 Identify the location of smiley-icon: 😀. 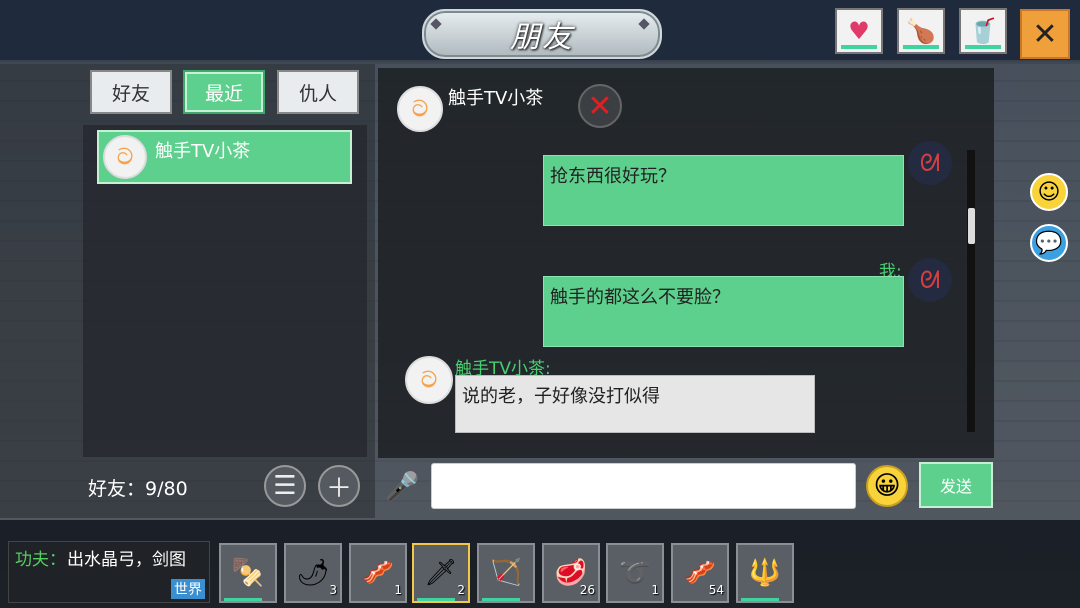
(887, 486).